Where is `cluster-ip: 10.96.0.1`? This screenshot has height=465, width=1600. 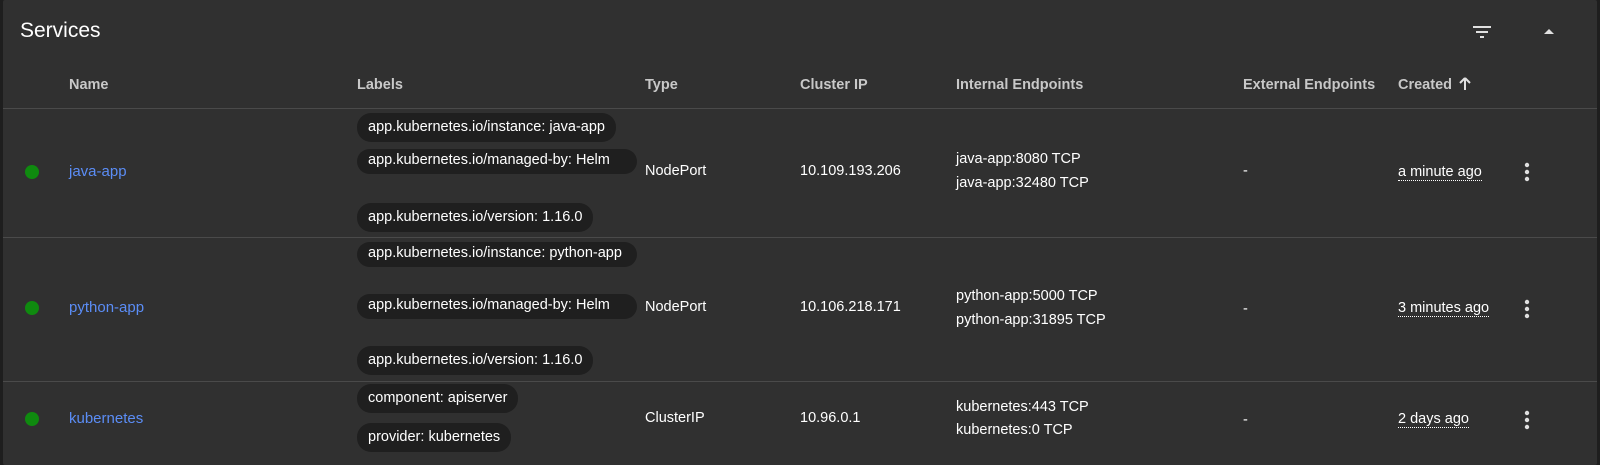
cluster-ip: 10.96.0.1 is located at coordinates (830, 418).